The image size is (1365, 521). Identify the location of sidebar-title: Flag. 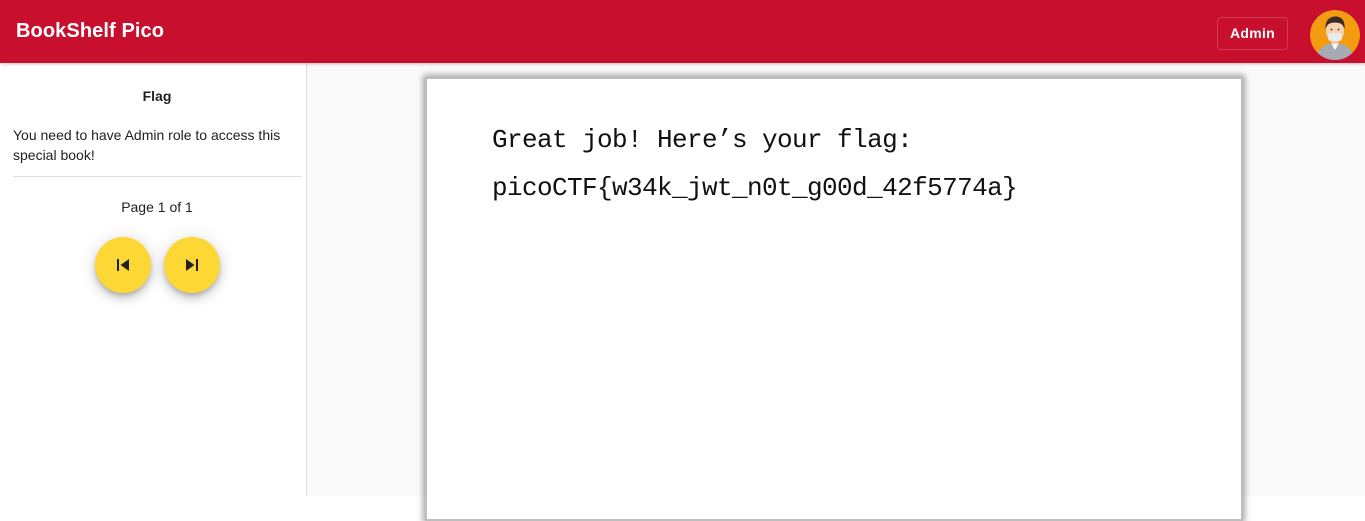
(157, 96).